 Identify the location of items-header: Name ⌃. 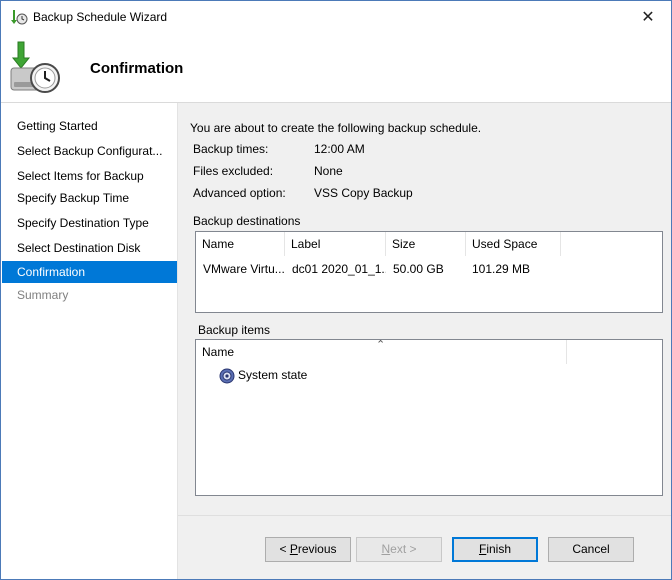
(429, 352).